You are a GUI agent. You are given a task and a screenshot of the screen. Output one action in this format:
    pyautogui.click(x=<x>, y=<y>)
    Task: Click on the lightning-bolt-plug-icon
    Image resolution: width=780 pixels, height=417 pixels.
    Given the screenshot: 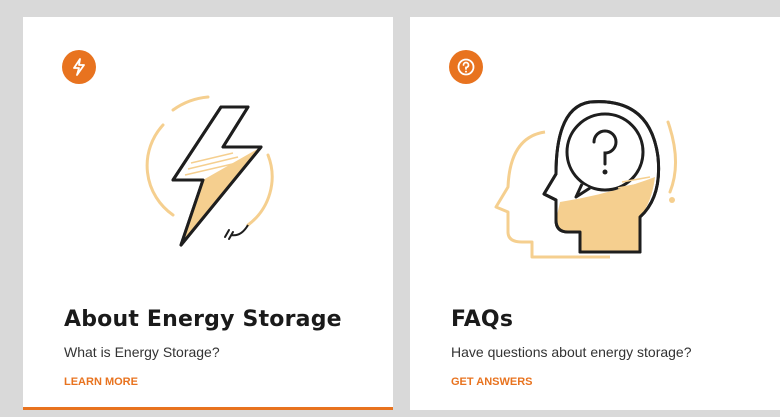 What is the action you would take?
    pyautogui.click(x=209, y=171)
    